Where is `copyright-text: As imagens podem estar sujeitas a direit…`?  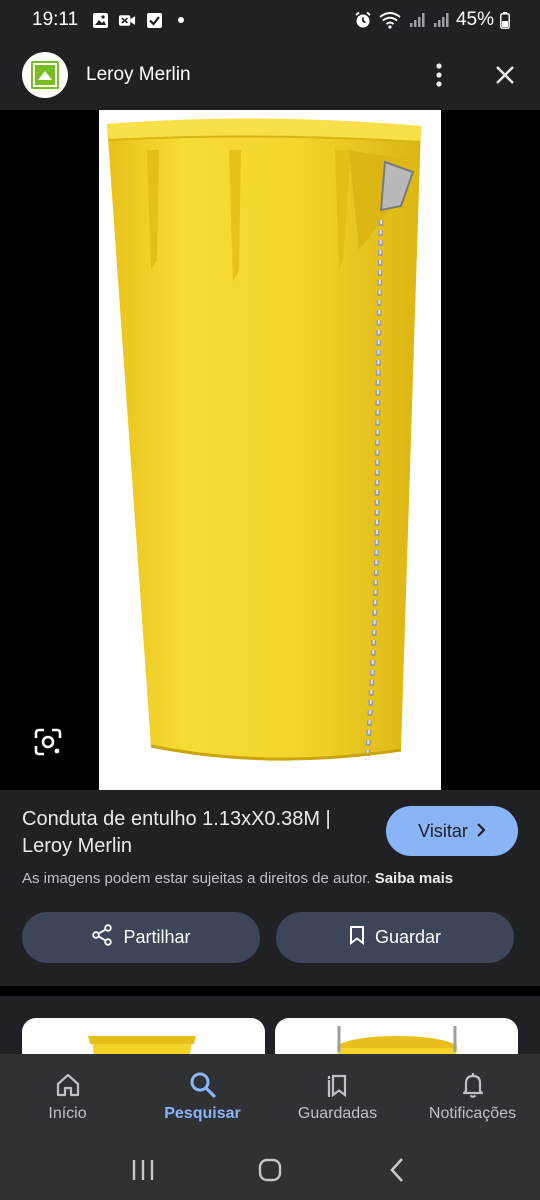 copyright-text: As imagens podem estar sujeitas a direit… is located at coordinates (196, 878).